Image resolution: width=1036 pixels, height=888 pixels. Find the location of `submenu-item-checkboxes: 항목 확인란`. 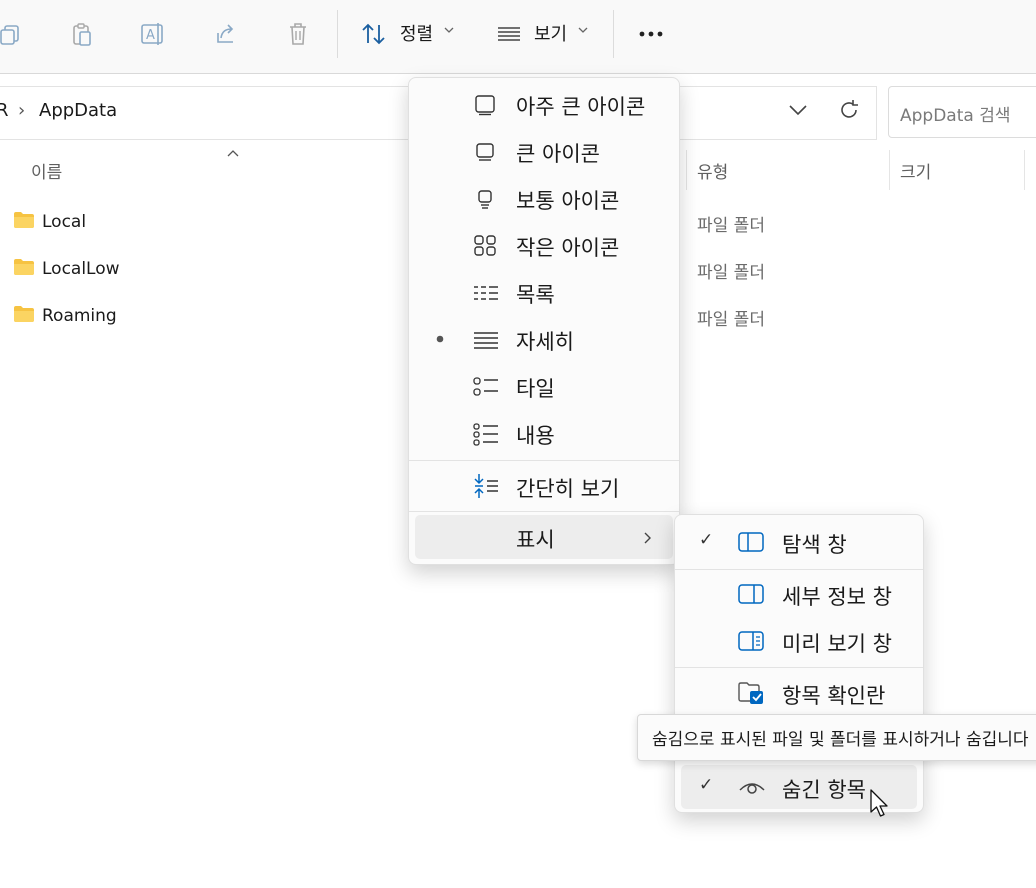

submenu-item-checkboxes: 항목 확인란 is located at coordinates (799, 693).